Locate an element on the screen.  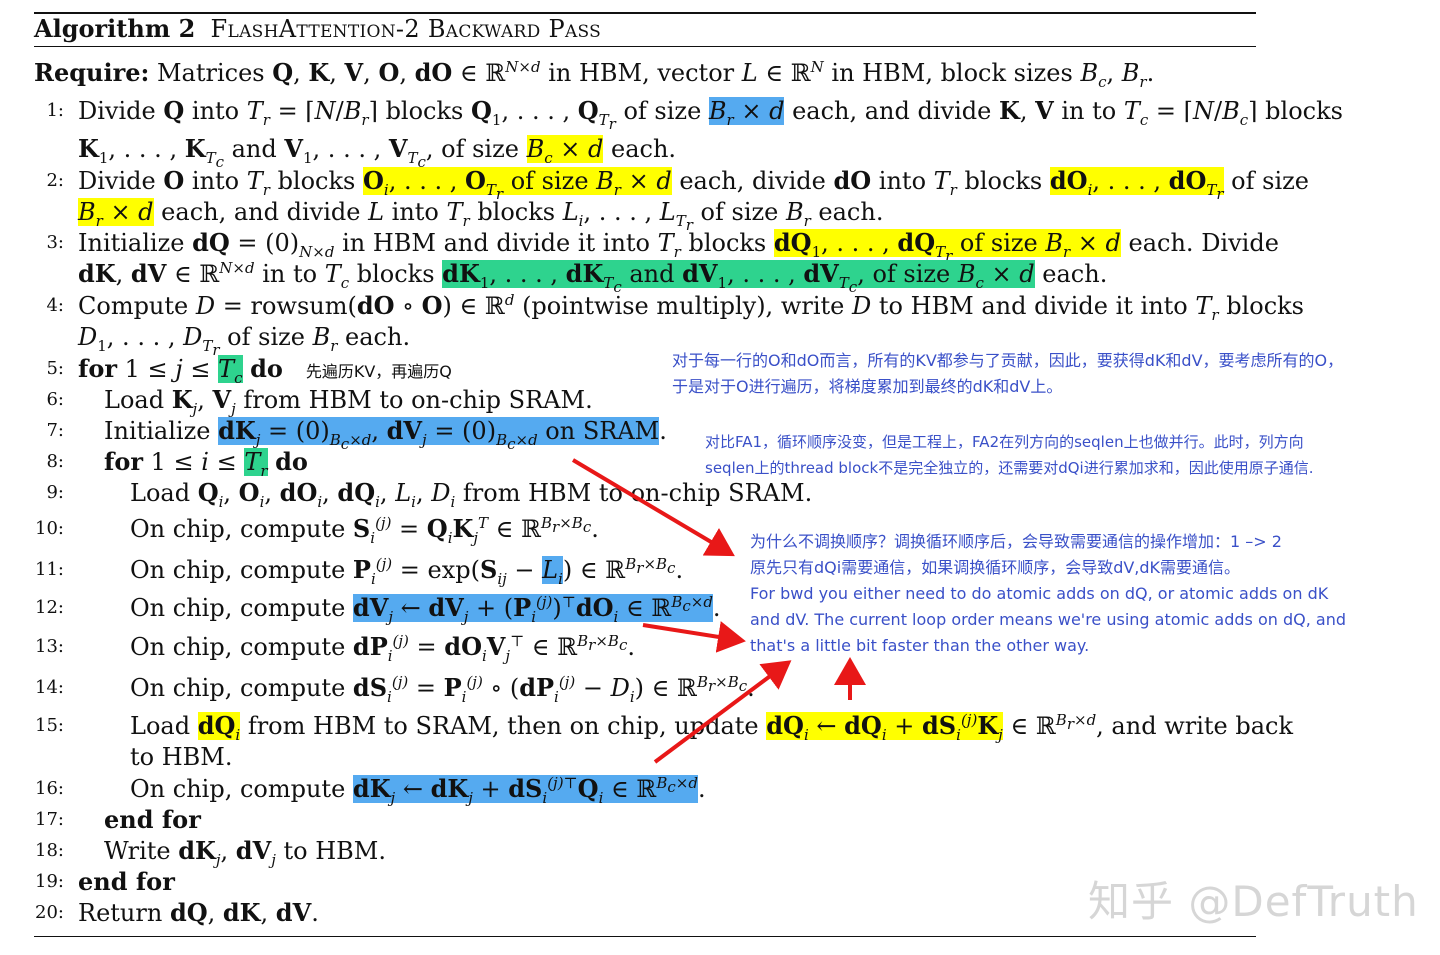
watermark: 知乎 @DefTruth is located at coordinates (1253, 901).